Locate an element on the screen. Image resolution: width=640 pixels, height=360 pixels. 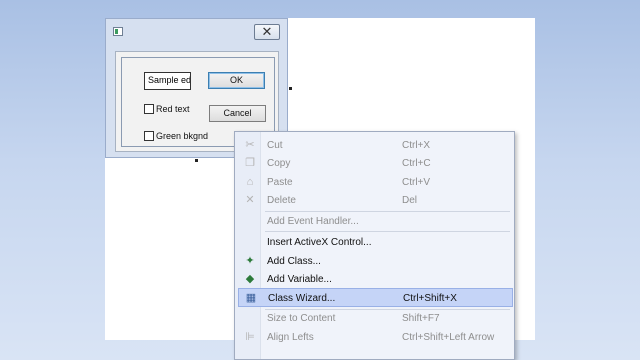
menu-item-delete: ✕ Delete Del is located at coordinates (375, 200).